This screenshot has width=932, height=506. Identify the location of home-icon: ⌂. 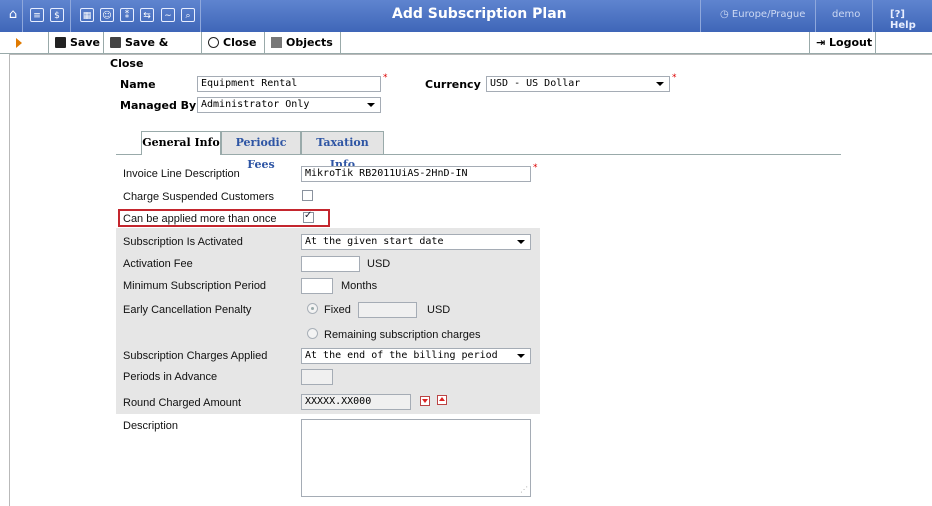
(13, 15).